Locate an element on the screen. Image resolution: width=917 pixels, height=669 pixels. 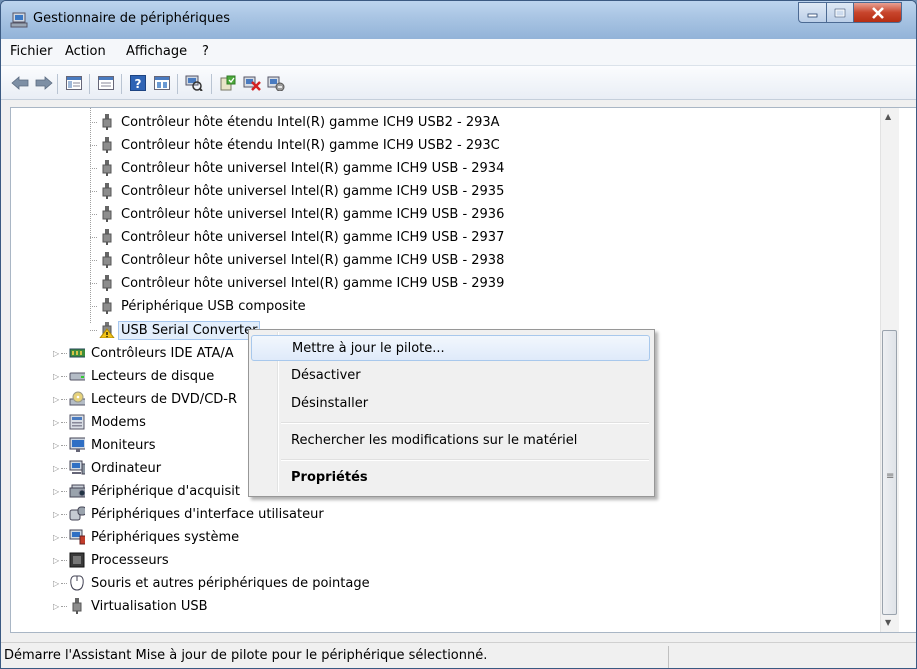
tree-category: Contrôleurs IDE ATA/A is located at coordinates (153, 353).